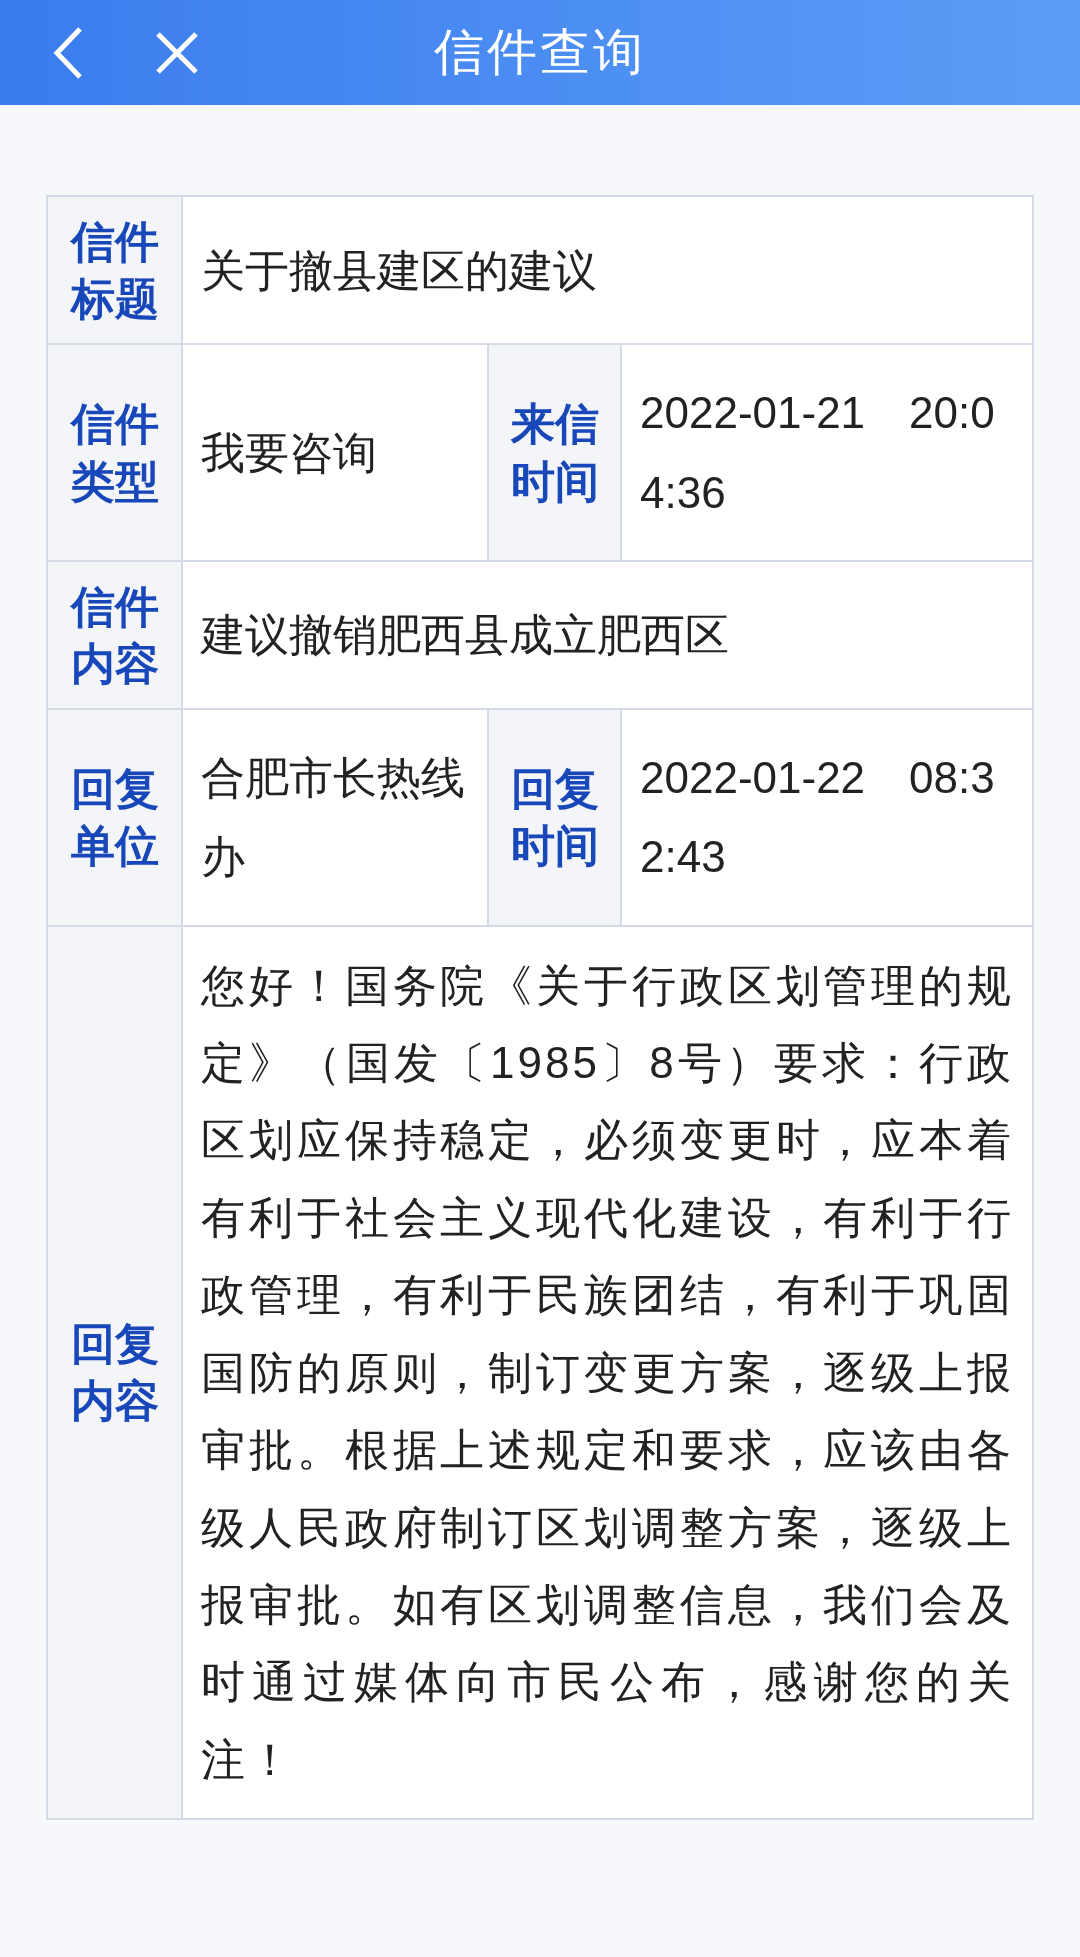 The width and height of the screenshot is (1080, 1957). I want to click on field-value: 合肥市长热线办, so click(333, 818).